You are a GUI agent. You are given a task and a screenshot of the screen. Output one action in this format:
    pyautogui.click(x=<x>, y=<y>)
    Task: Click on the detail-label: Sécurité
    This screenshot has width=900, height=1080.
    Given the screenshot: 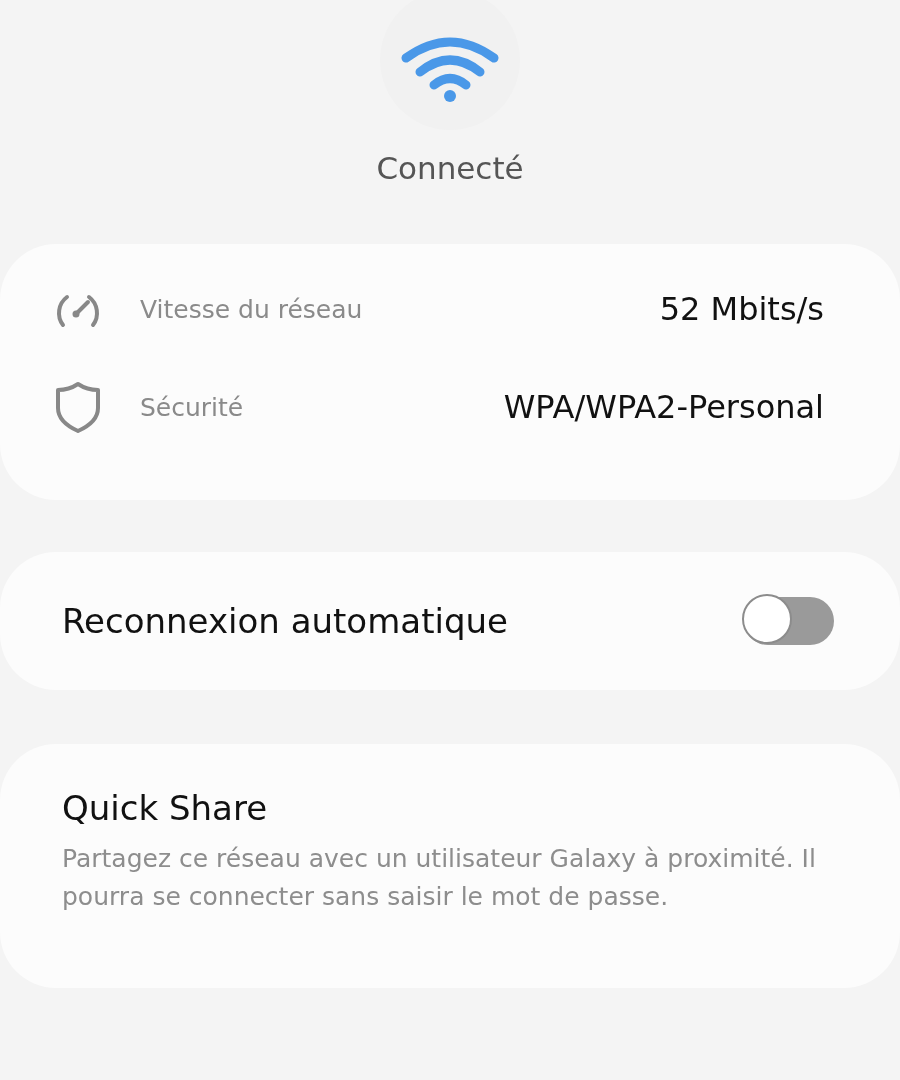 What is the action you would take?
    pyautogui.click(x=192, y=407)
    